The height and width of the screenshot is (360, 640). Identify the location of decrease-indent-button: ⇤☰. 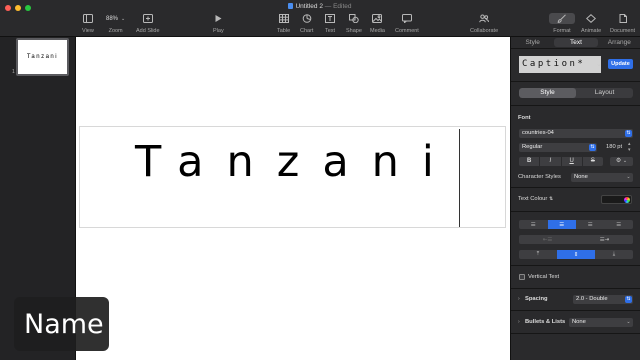
(547, 239).